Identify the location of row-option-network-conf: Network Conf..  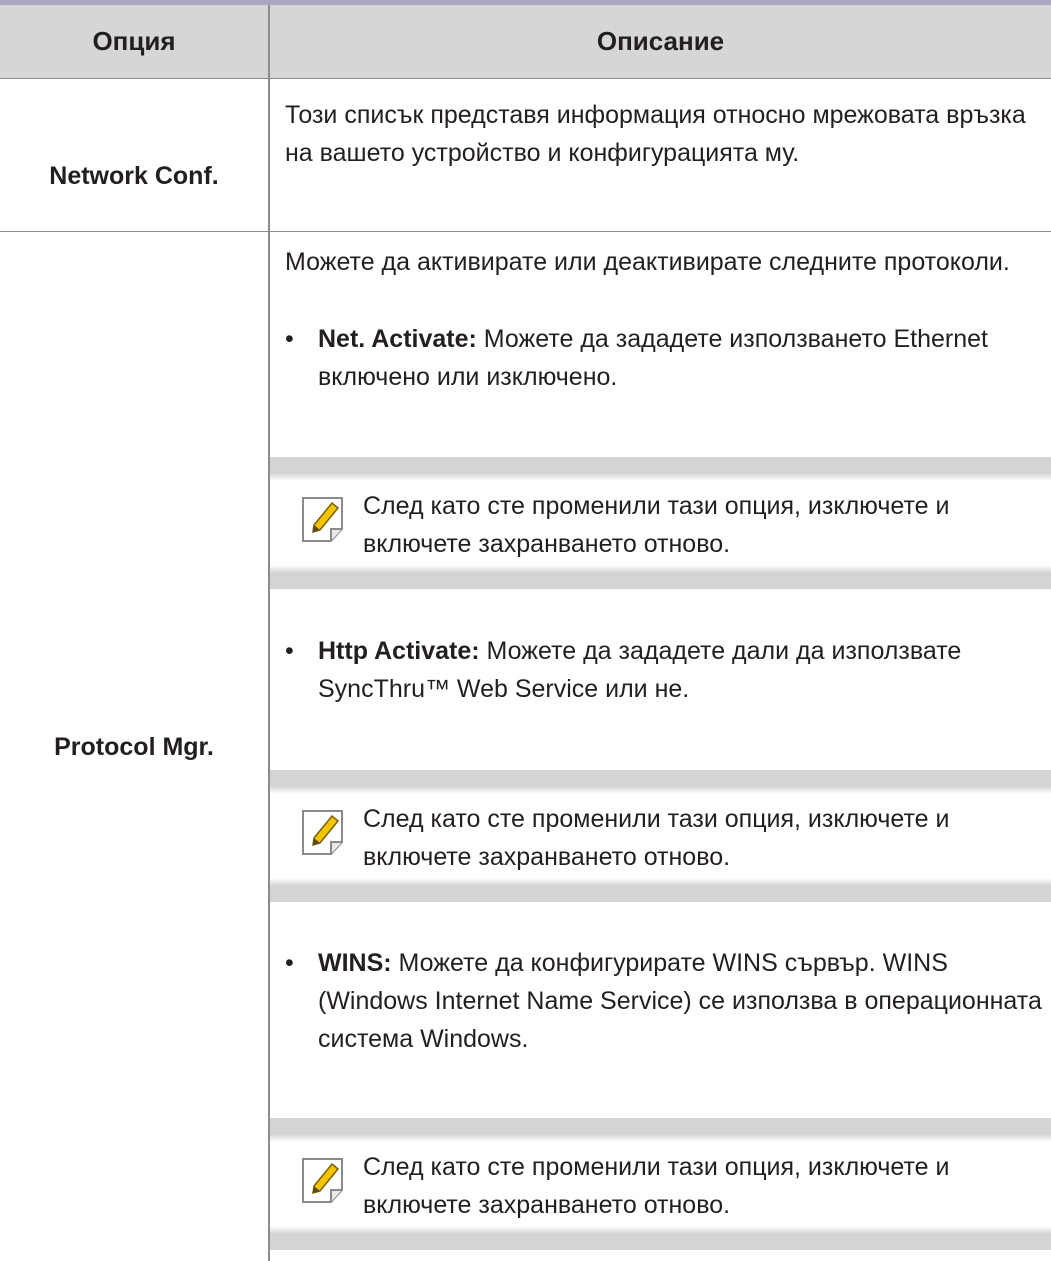
(134, 176).